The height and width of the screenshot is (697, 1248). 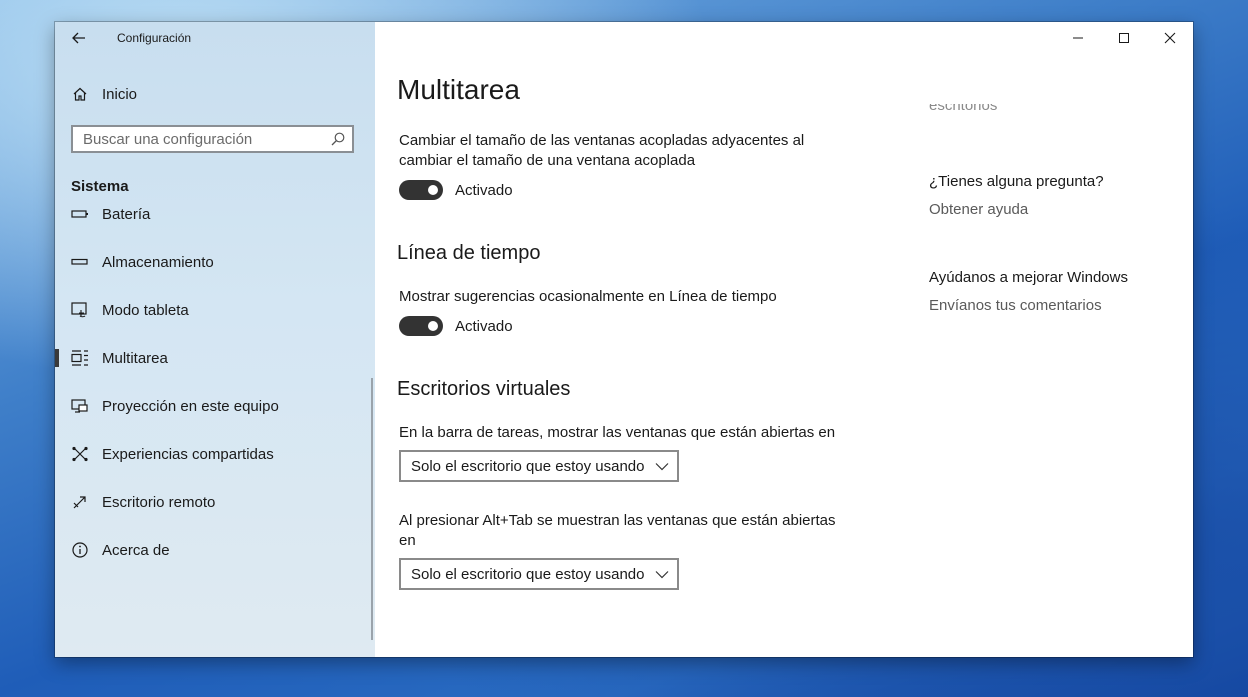 What do you see at coordinates (80, 310) in the screenshot?
I see `tablet-mode-icon` at bounding box center [80, 310].